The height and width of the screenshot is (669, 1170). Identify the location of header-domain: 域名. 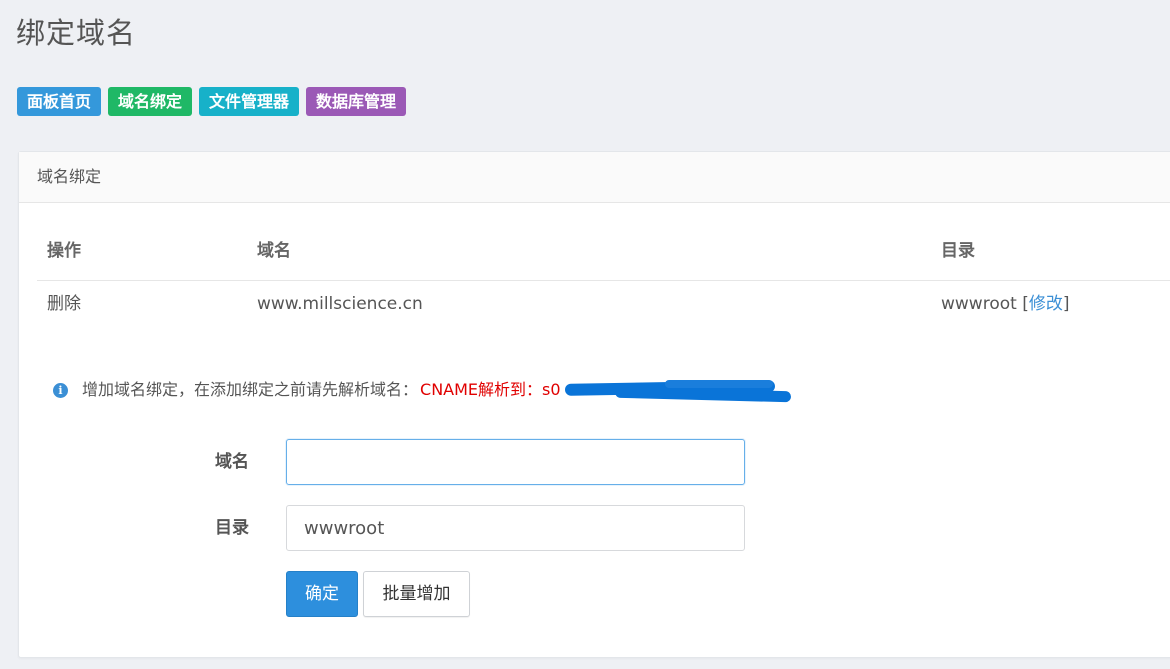
(274, 251).